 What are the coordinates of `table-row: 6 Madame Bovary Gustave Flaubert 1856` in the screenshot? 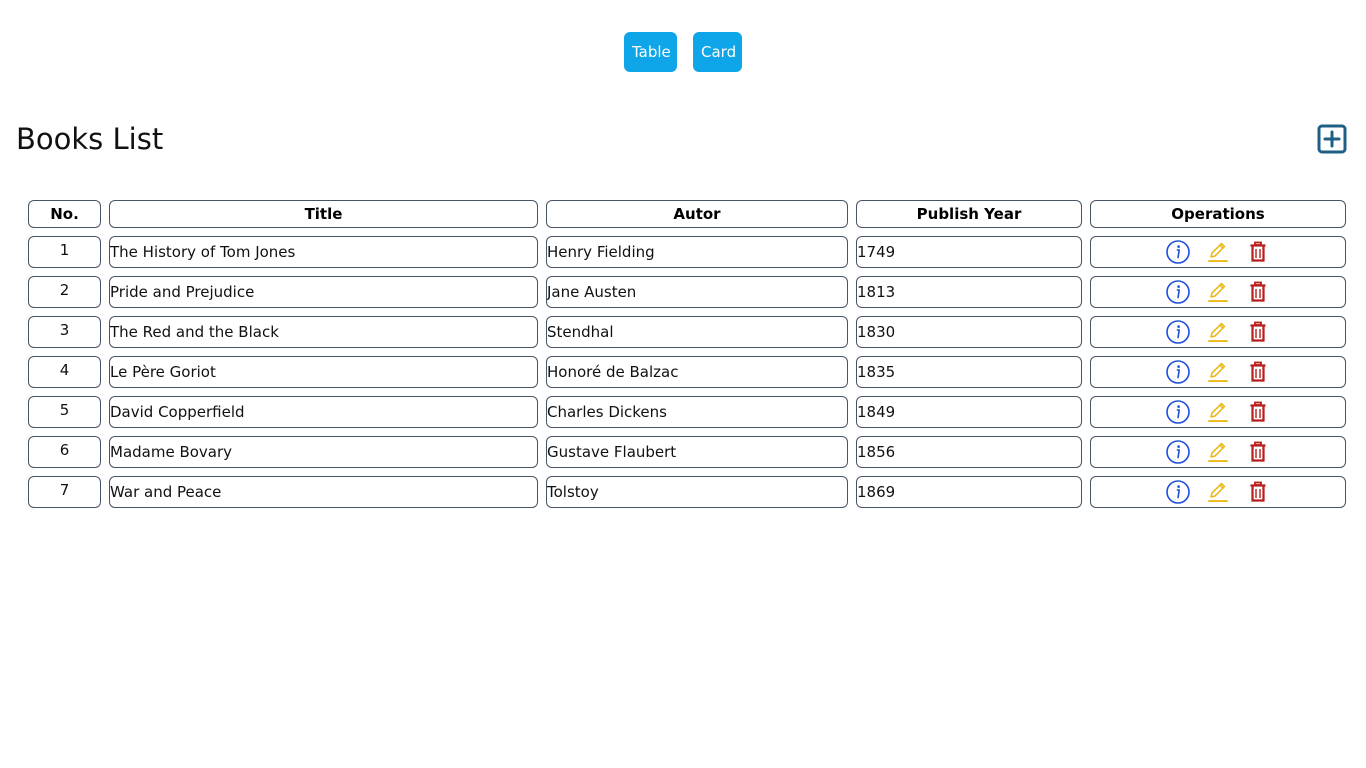 It's located at (687, 452).